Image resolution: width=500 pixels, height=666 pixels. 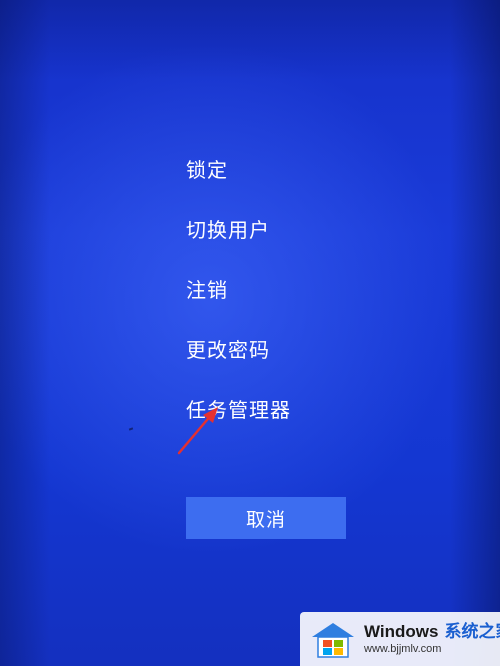 What do you see at coordinates (472, 631) in the screenshot?
I see `watermark-brand-cn: 系统之家` at bounding box center [472, 631].